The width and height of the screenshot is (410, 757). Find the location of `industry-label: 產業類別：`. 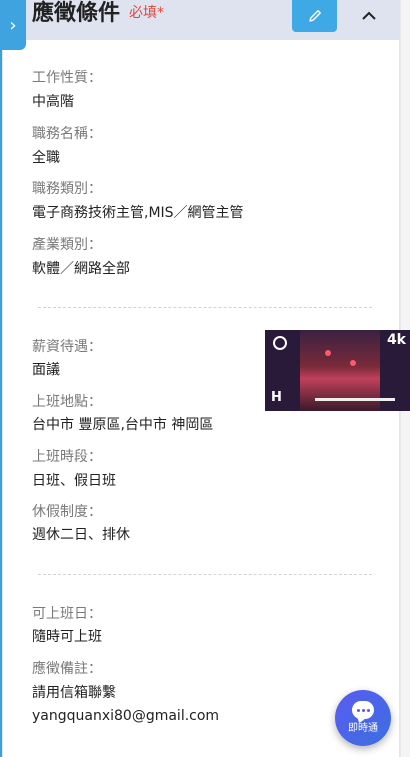

industry-label: 產業類別： is located at coordinates (67, 245).